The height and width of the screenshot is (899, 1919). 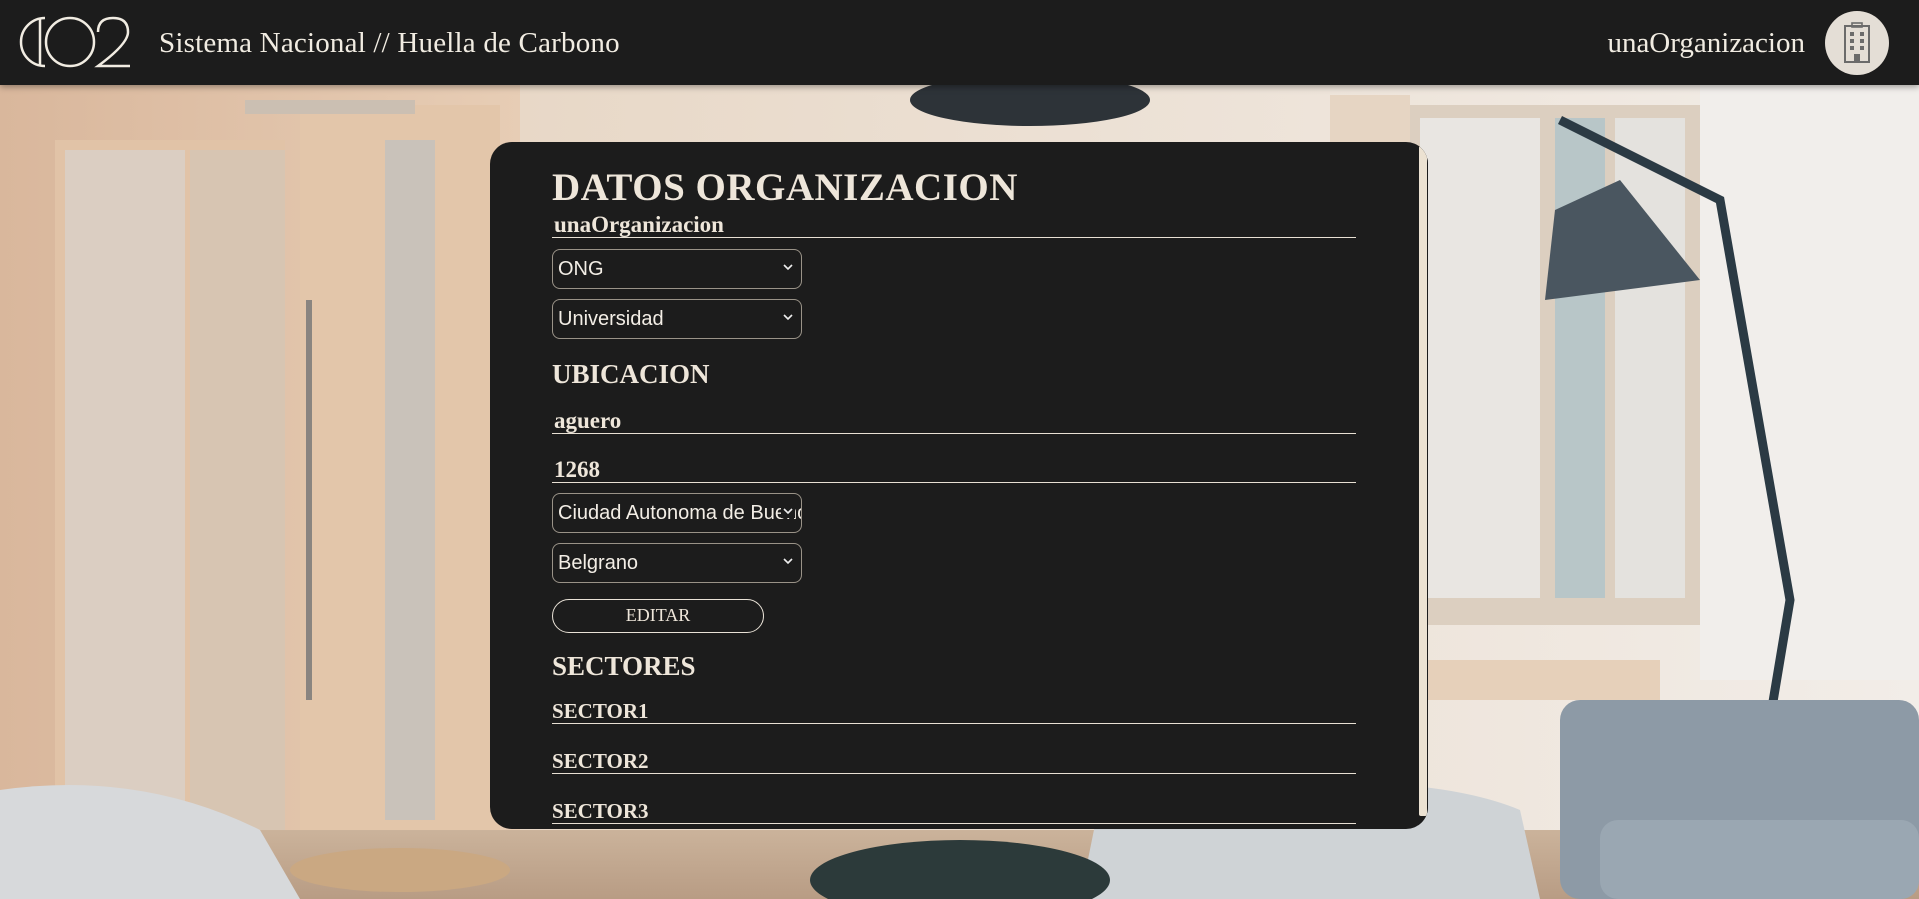 What do you see at coordinates (954, 421) in the screenshot?
I see `street-field: aguero` at bounding box center [954, 421].